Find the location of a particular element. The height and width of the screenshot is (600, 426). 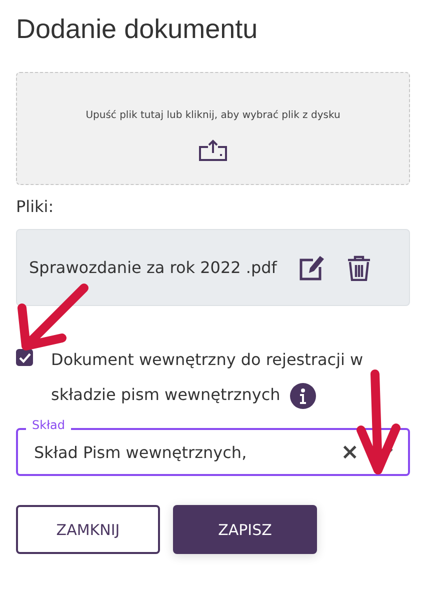

checkmark-icon is located at coordinates (24, 357).